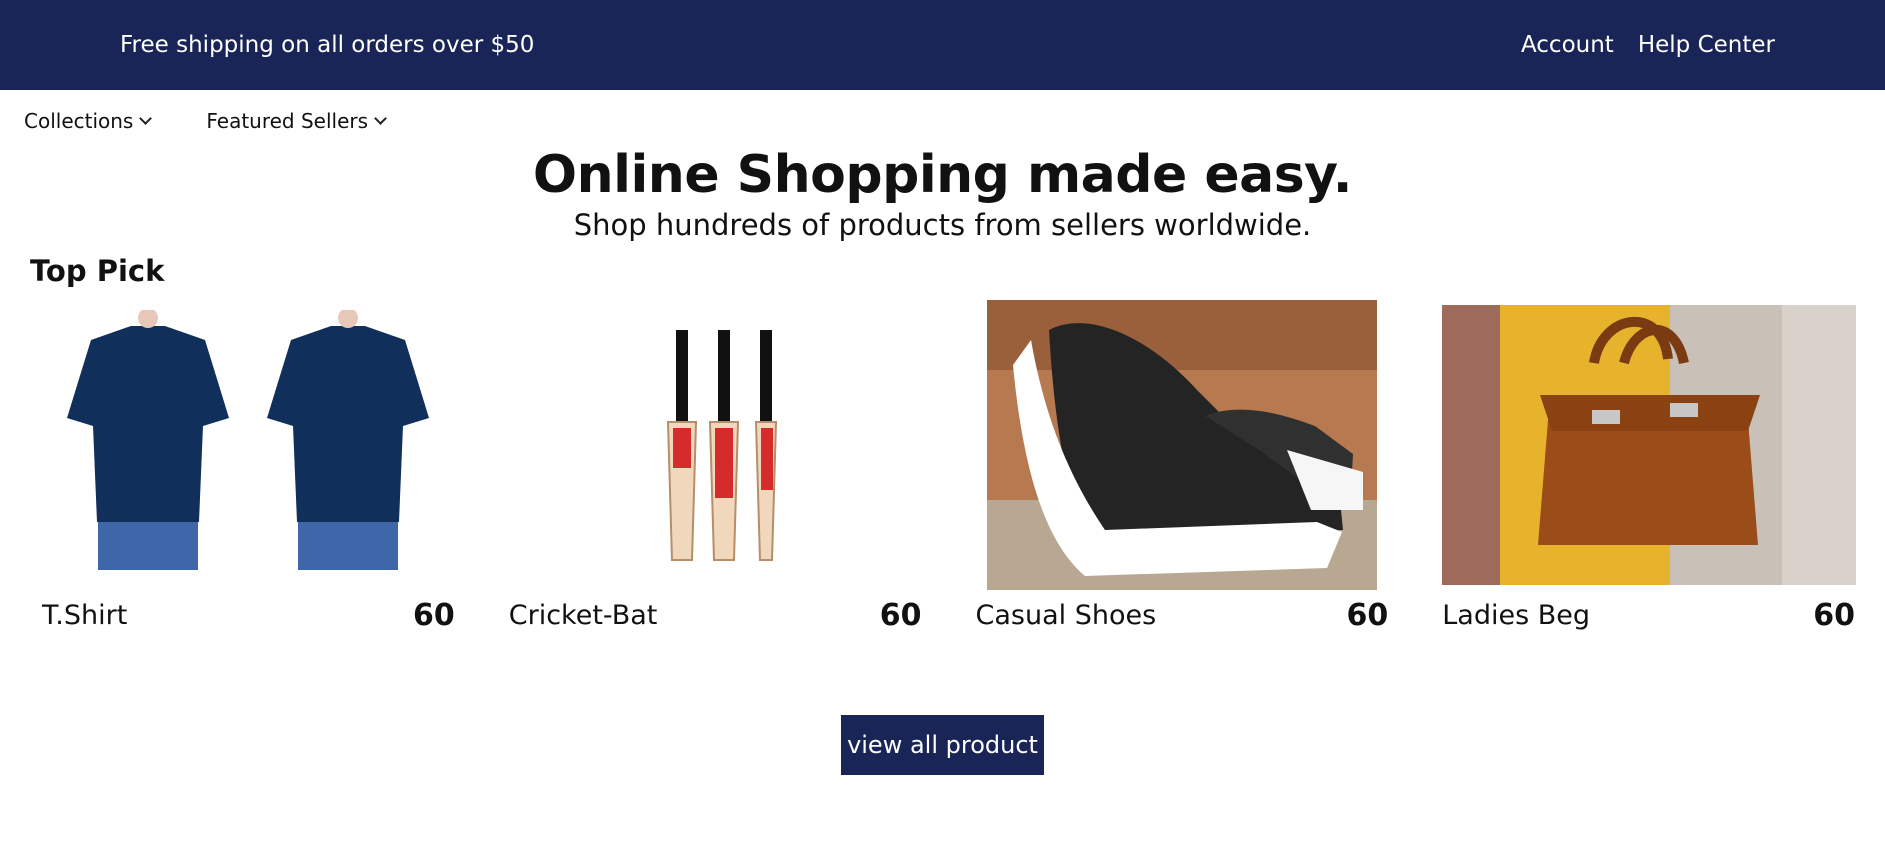  Describe the element at coordinates (1706, 45) in the screenshot. I see `help-center-link: Help Center` at that location.